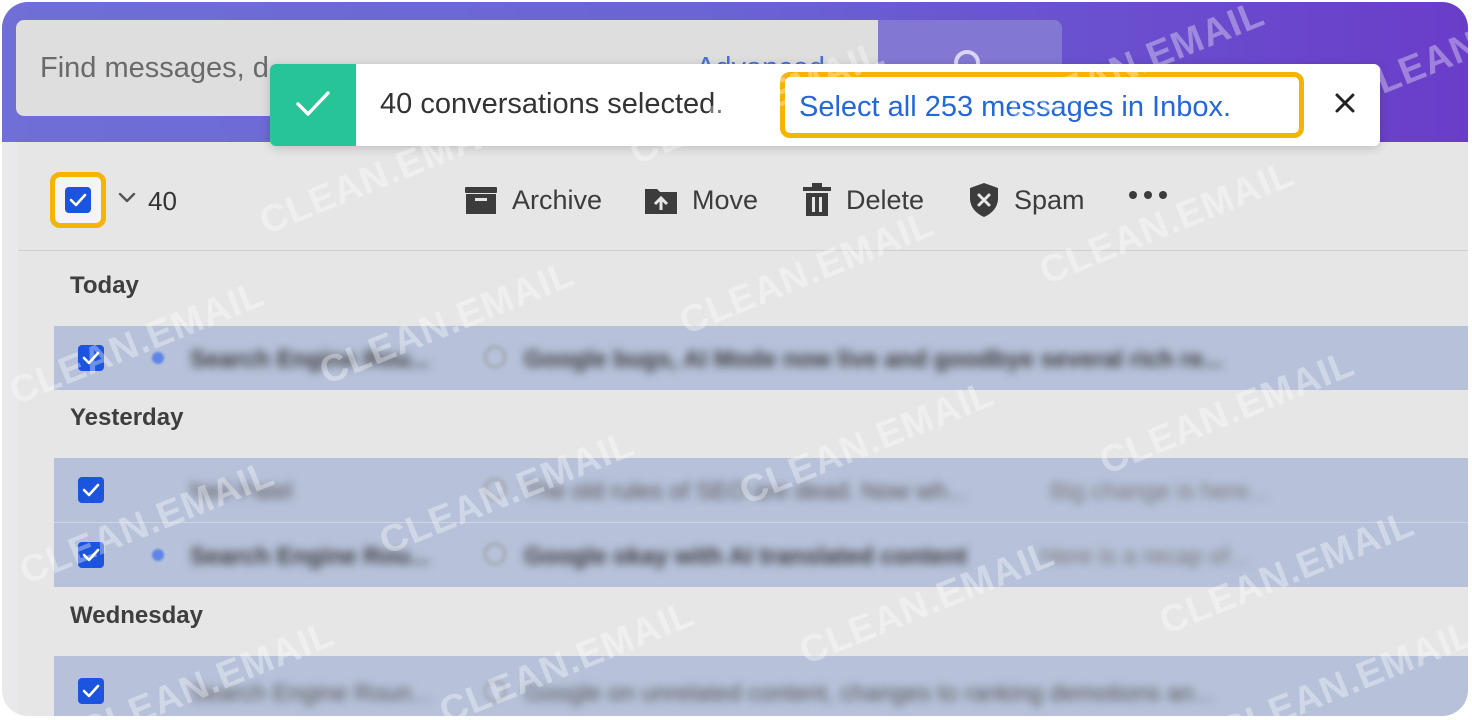 The width and height of the screenshot is (1472, 720). What do you see at coordinates (1049, 199) in the screenshot?
I see `spam-label: Spam` at bounding box center [1049, 199].